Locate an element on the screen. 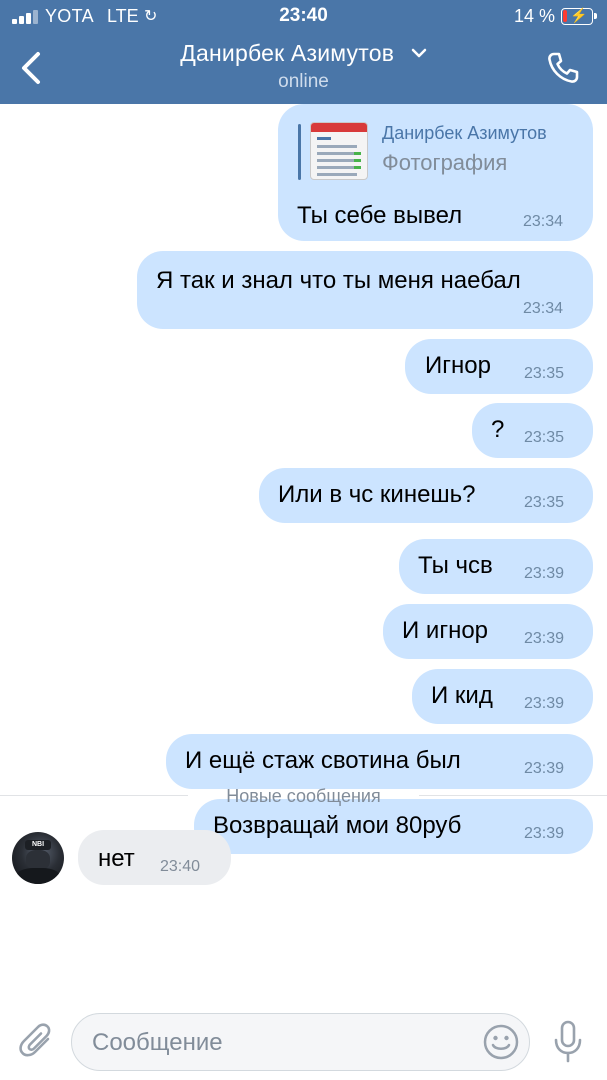 The height and width of the screenshot is (1080, 607). message-text: Ты себе вывел is located at coordinates (380, 215).